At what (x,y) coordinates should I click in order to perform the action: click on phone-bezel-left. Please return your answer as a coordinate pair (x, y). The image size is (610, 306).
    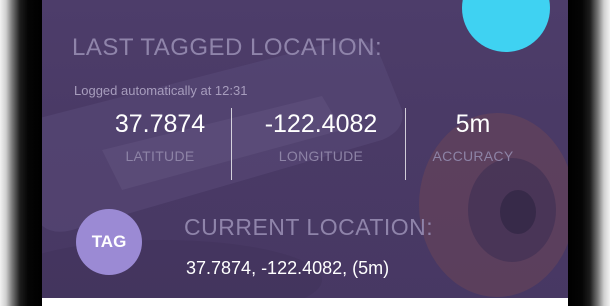
    Looking at the image, I should click on (21, 153).